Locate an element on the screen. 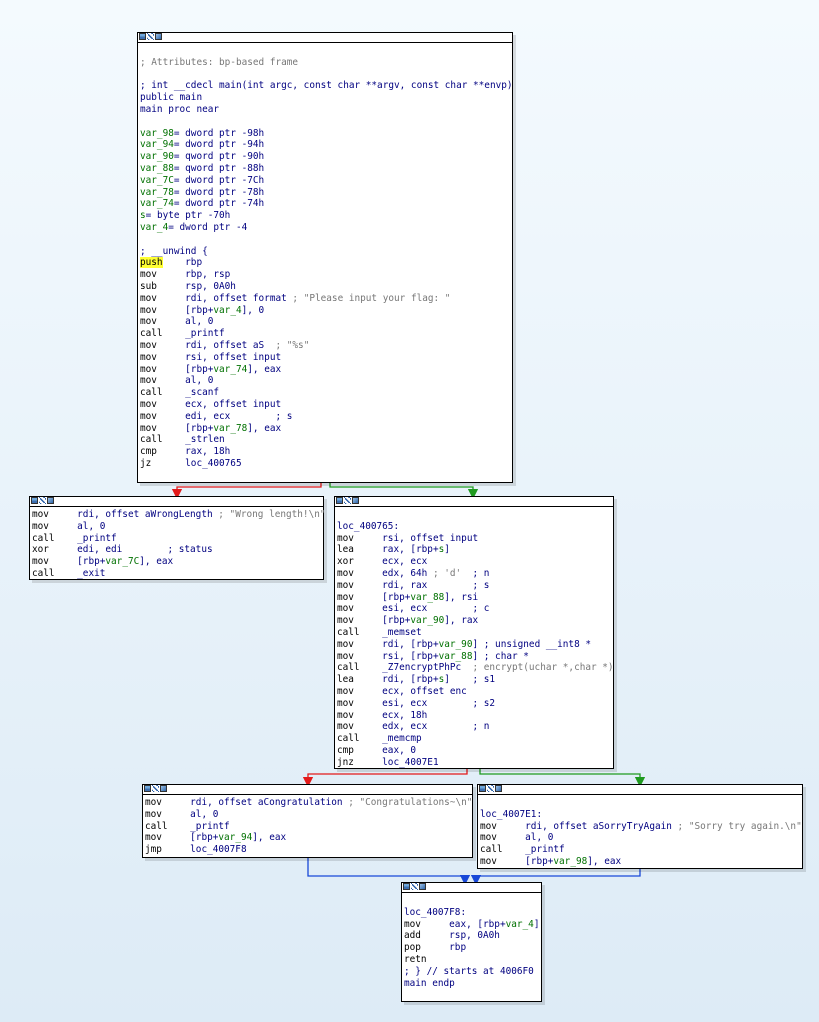 This screenshot has height=1022, width=819. code-line: var_90= qword ptr -90h is located at coordinates (325, 157).